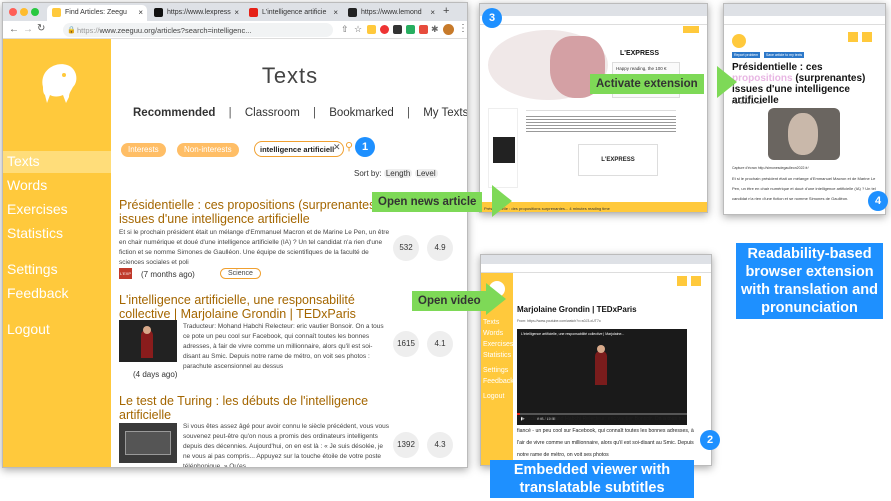  What do you see at coordinates (57, 270) in the screenshot?
I see `sidebar-item-settings: Settings` at bounding box center [57, 270].